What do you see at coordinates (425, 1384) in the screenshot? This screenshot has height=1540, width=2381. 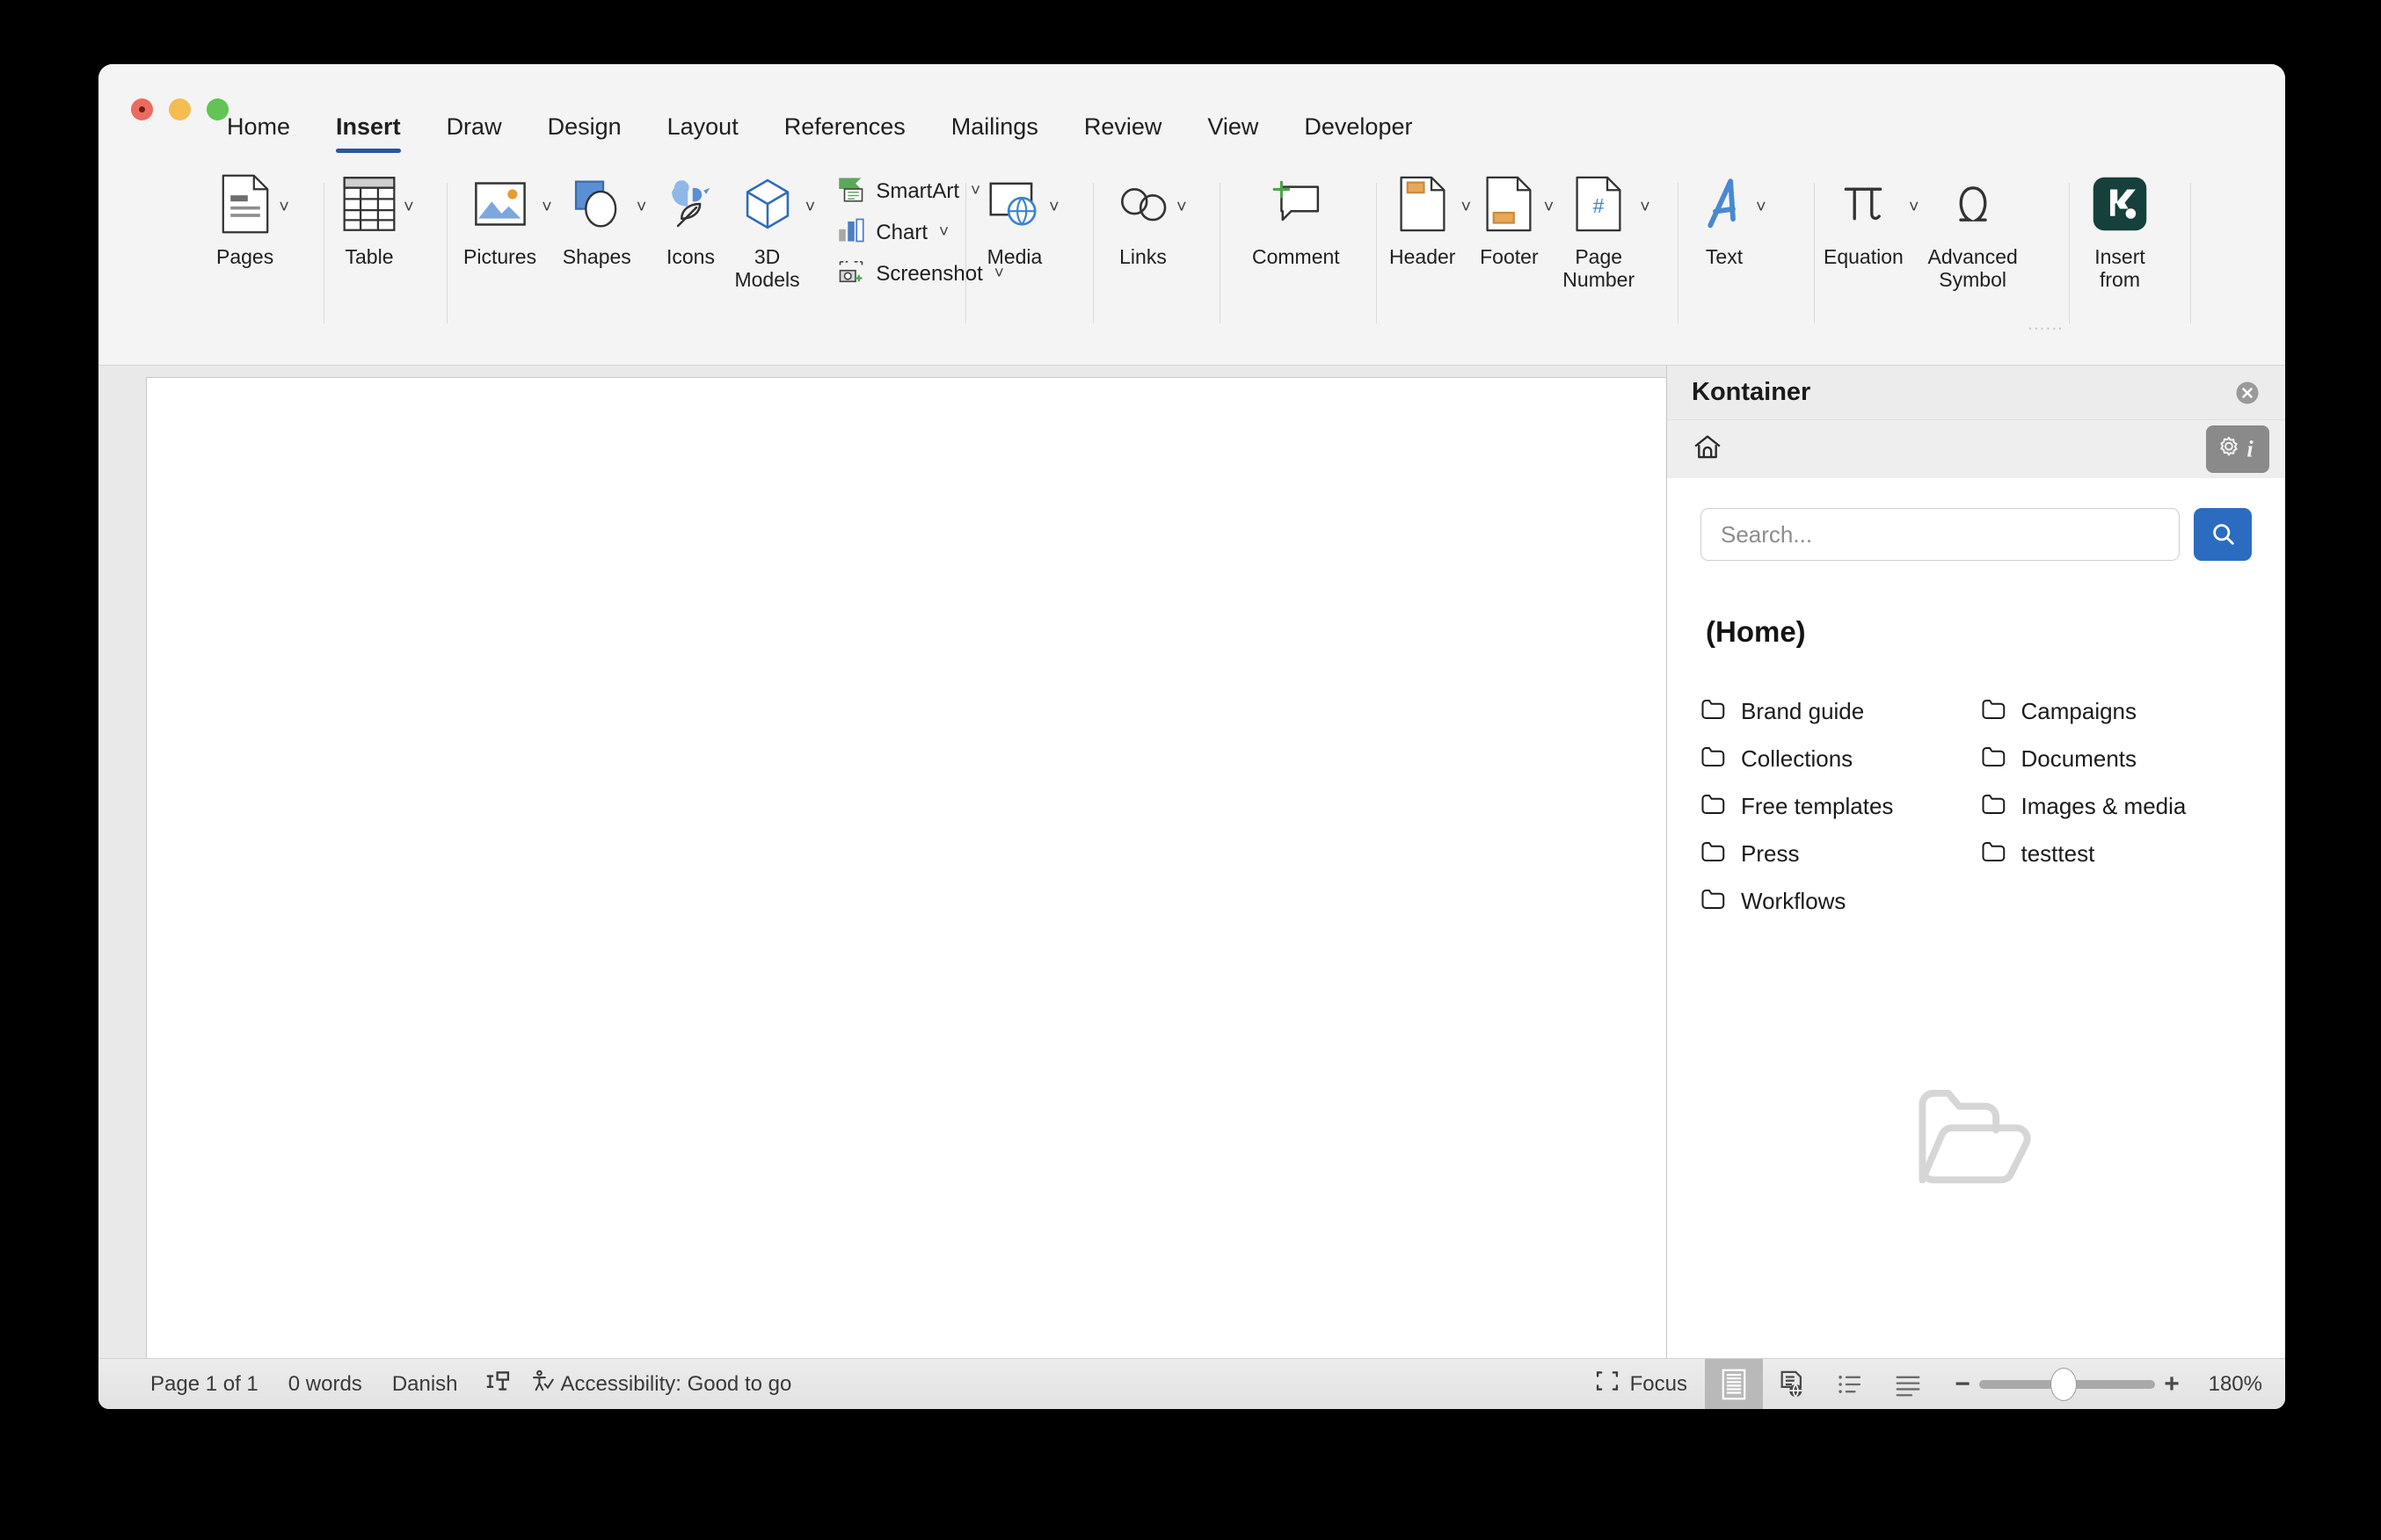 I see `language-indicator: Danish` at bounding box center [425, 1384].